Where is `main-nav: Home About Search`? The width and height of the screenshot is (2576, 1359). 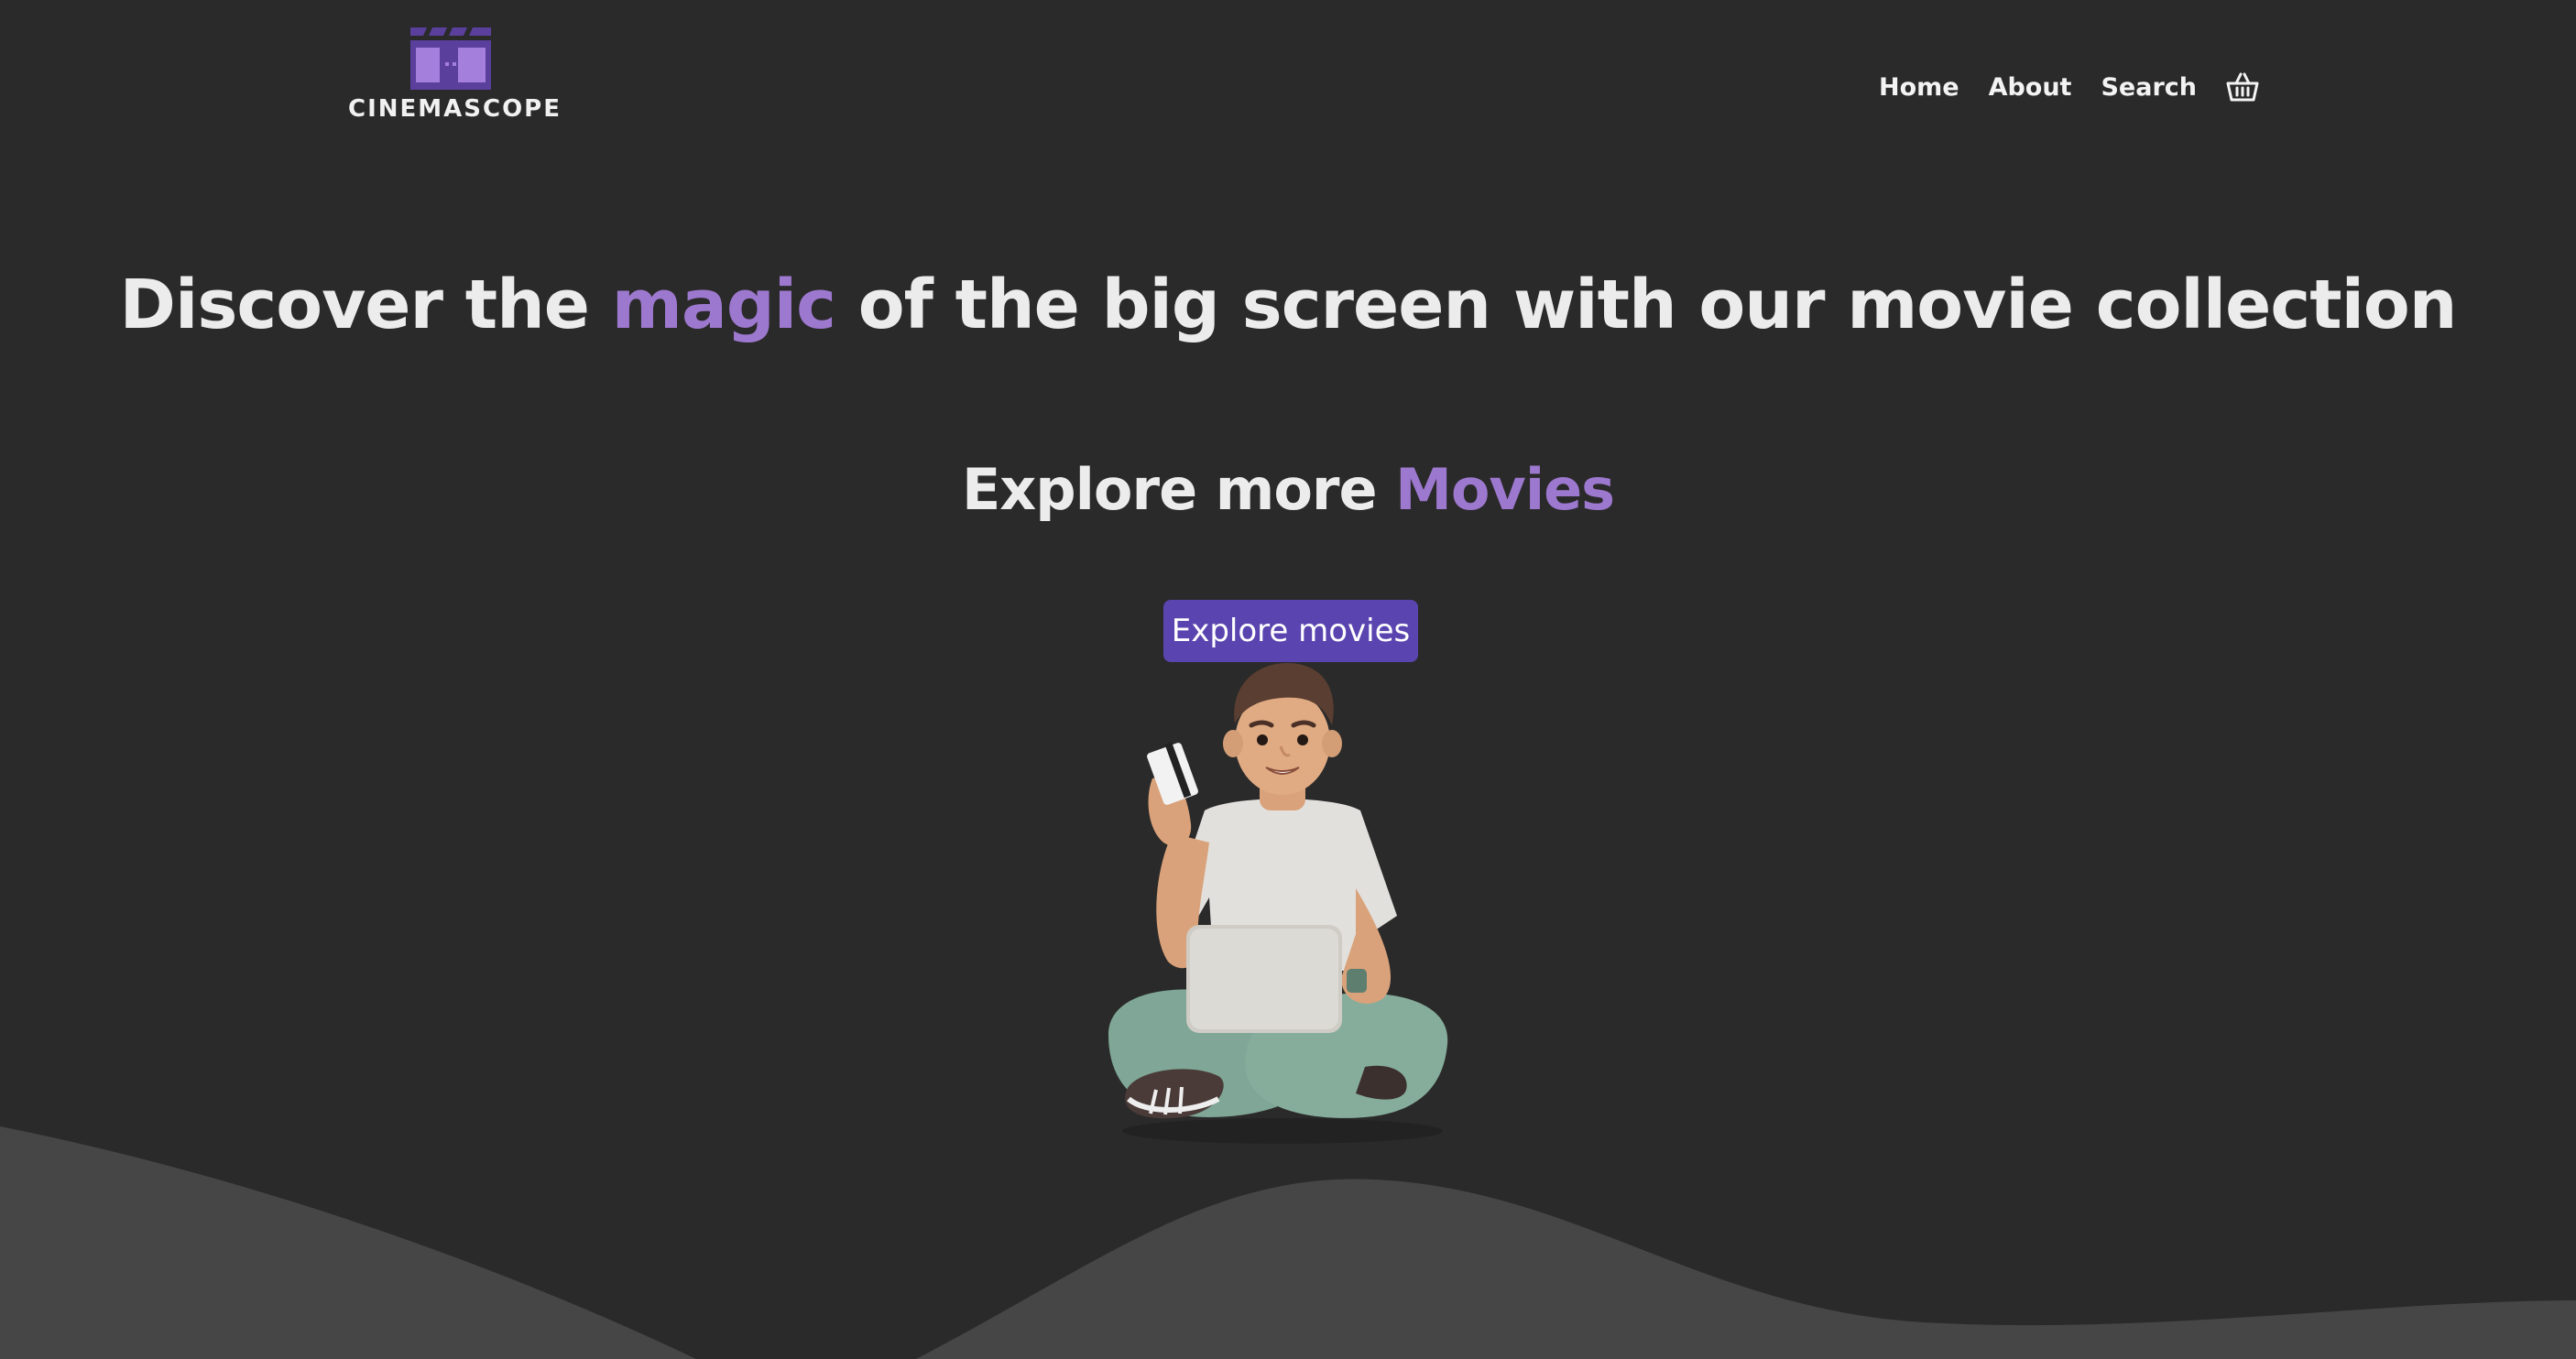 main-nav: Home About Search is located at coordinates (2069, 87).